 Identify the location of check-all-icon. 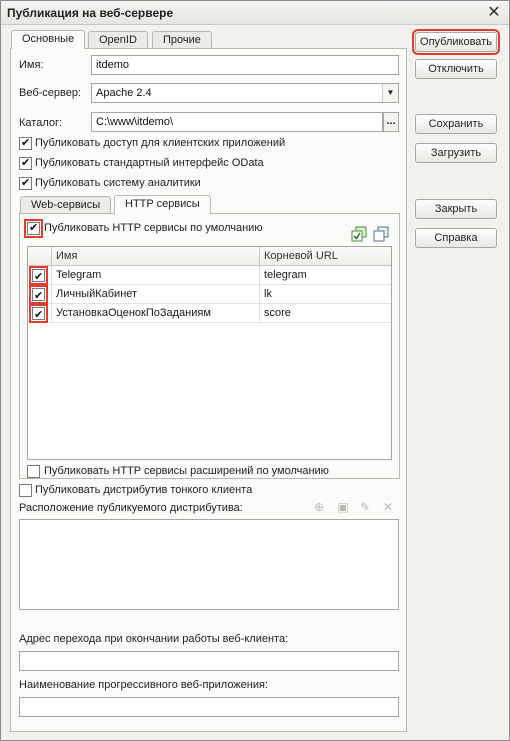
(359, 234).